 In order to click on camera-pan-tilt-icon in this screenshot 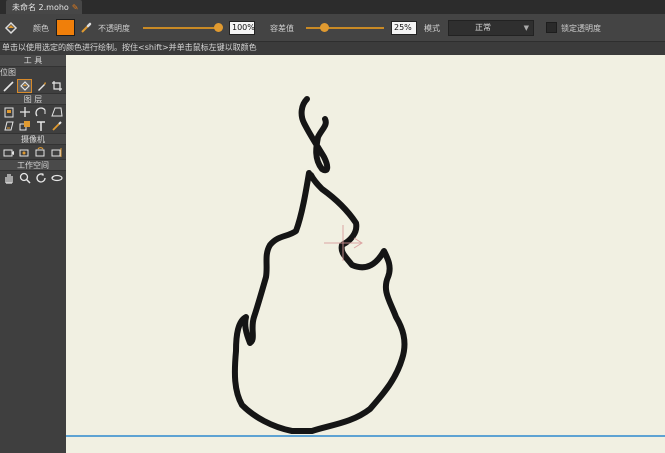, I will do `click(56, 152)`.